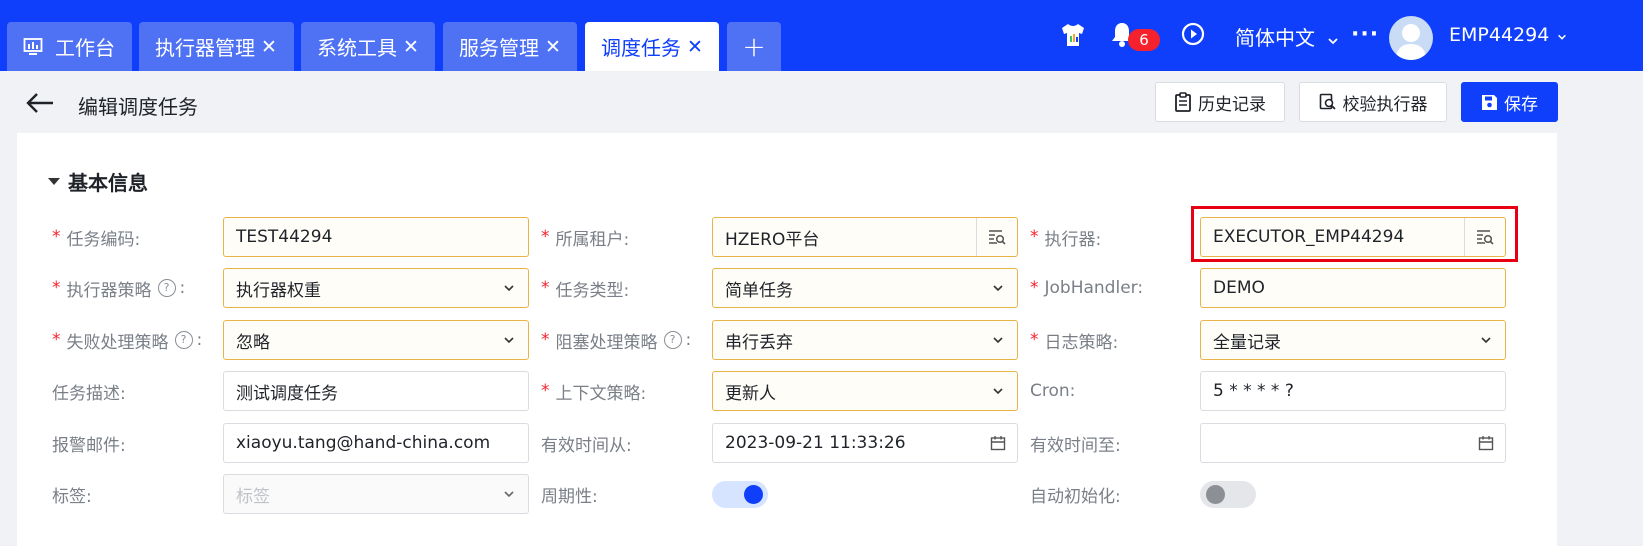 The width and height of the screenshot is (1643, 546). Describe the element at coordinates (1275, 38) in the screenshot. I see `language-label: 简体中文` at that location.